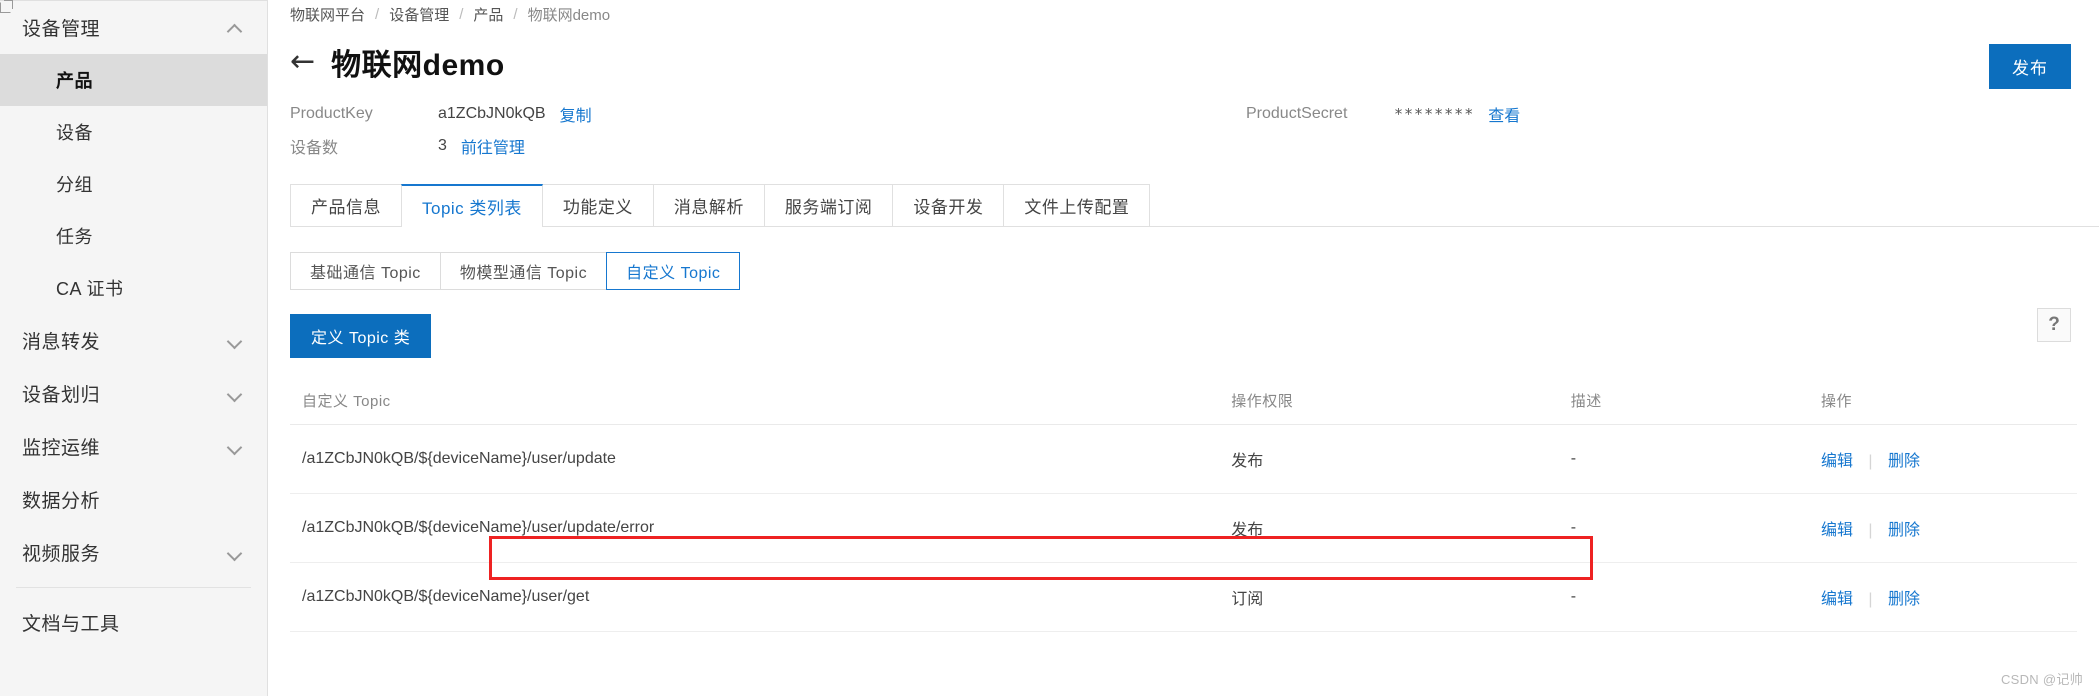  Describe the element at coordinates (133, 499) in the screenshot. I see `sidebar-group-data-analysis: 数据分析` at that location.